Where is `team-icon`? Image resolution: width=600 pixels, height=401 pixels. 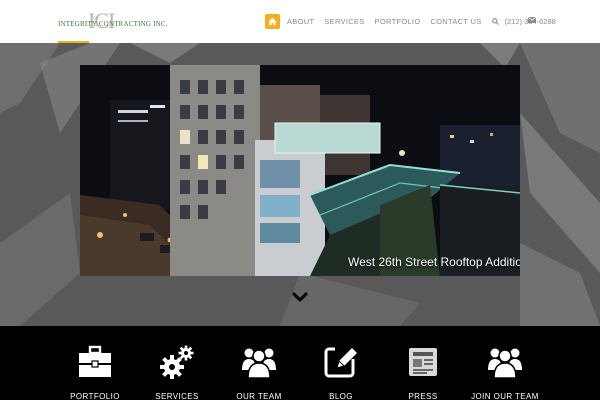
team-icon is located at coordinates (259, 363).